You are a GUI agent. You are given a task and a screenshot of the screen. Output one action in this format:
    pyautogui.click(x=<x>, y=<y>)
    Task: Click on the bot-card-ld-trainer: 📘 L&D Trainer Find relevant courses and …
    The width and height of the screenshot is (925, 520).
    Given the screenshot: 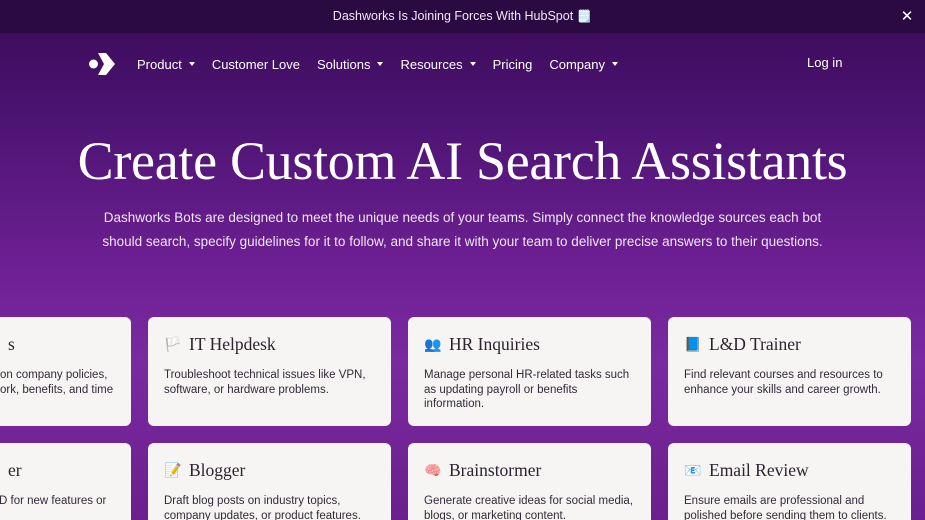 What is the action you would take?
    pyautogui.click(x=789, y=371)
    